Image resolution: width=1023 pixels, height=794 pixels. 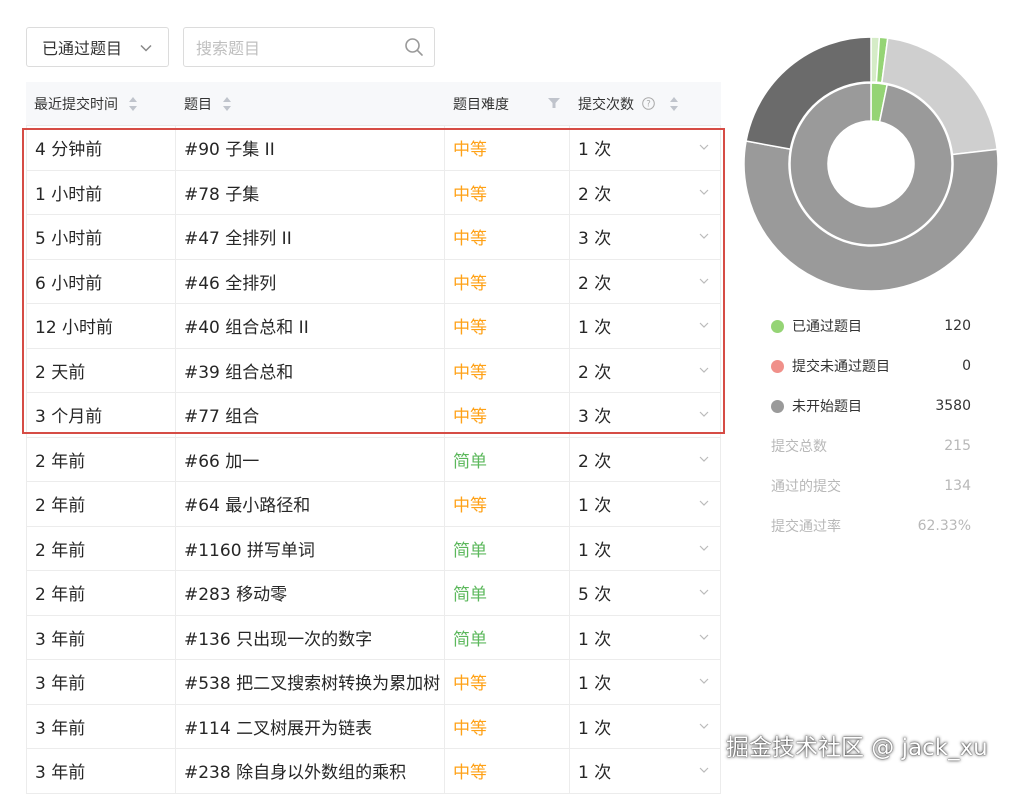 What do you see at coordinates (310, 726) in the screenshot?
I see `cell-title: #114 二叉树展开为链表` at bounding box center [310, 726].